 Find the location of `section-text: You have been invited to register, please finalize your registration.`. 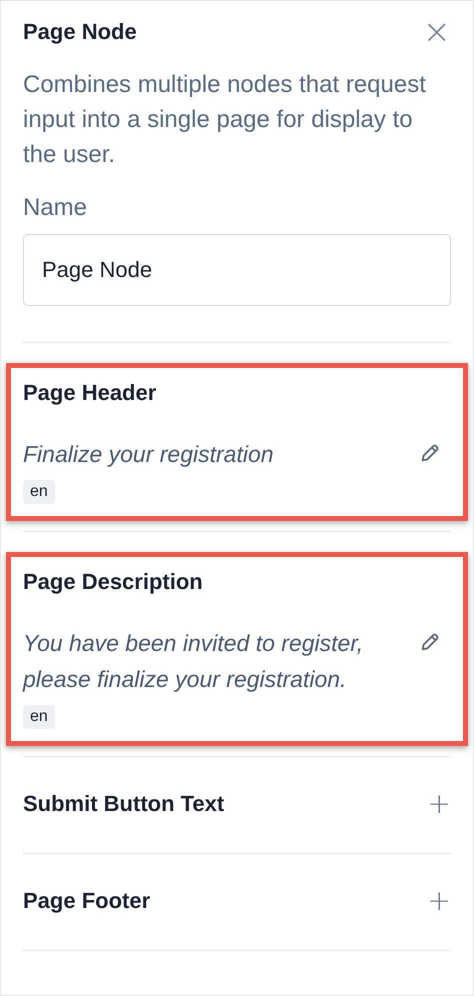

section-text: You have been invited to register, please finalize your registration. is located at coordinates (193, 661).